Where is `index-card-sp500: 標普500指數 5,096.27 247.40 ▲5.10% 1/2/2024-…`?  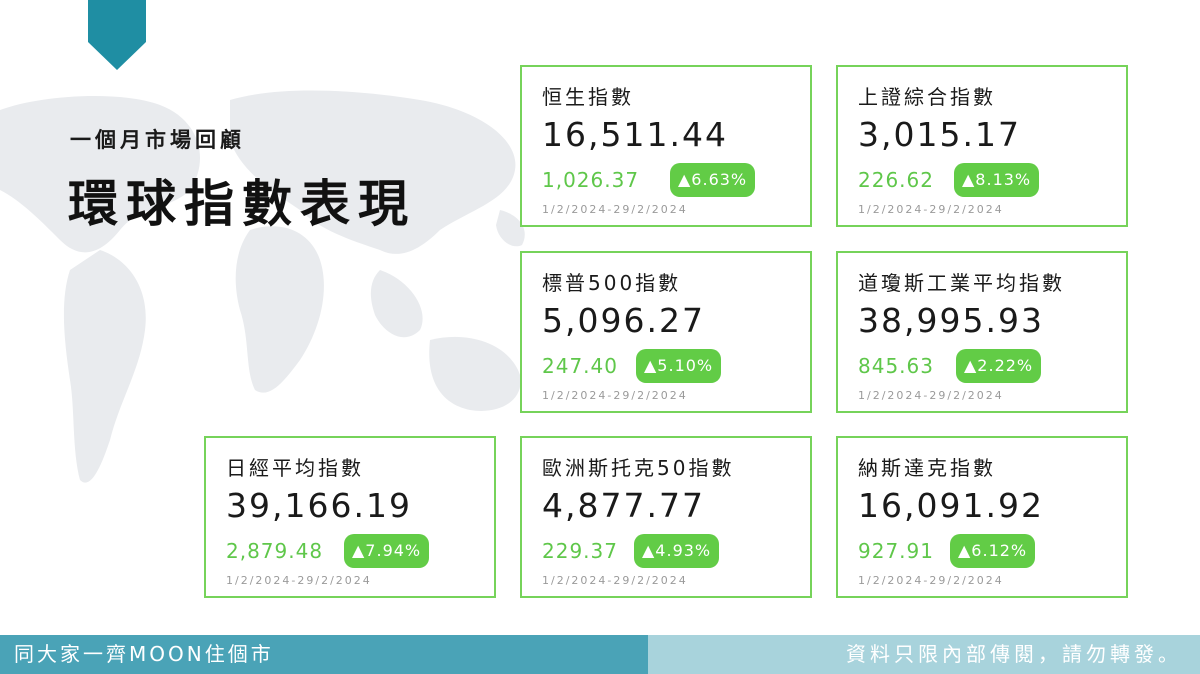 index-card-sp500: 標普500指數 5,096.27 247.40 ▲5.10% 1/2/2024-… is located at coordinates (666, 332).